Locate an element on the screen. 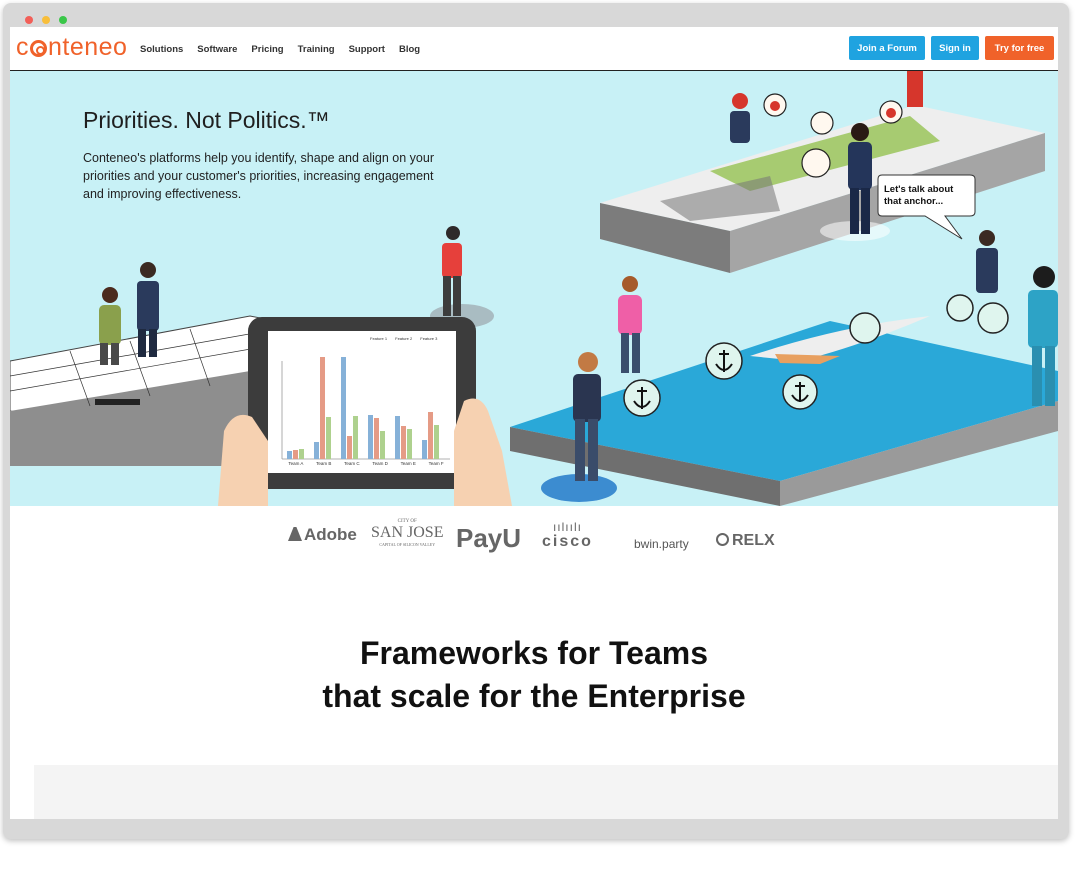  conteneo-logo: c nteneo is located at coordinates (71, 47).